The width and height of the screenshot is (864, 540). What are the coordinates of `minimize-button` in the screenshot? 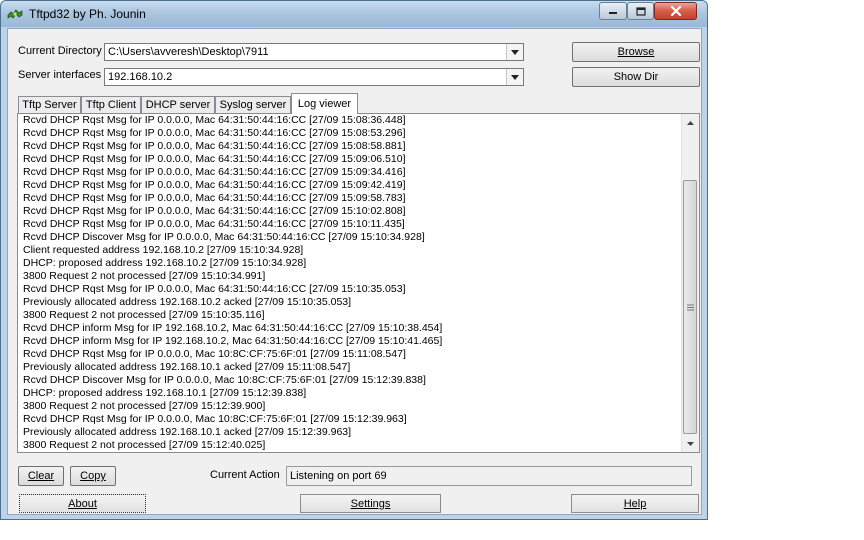 It's located at (613, 11).